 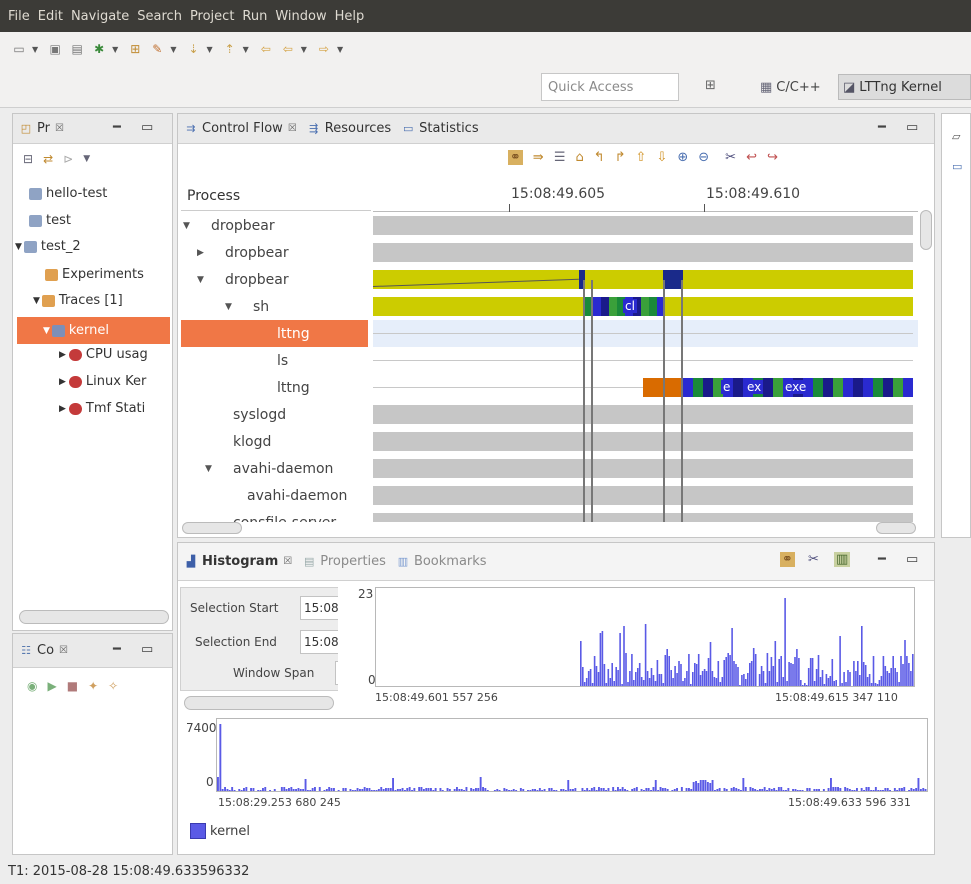 What do you see at coordinates (336, 673) in the screenshot?
I see `window-span-field` at bounding box center [336, 673].